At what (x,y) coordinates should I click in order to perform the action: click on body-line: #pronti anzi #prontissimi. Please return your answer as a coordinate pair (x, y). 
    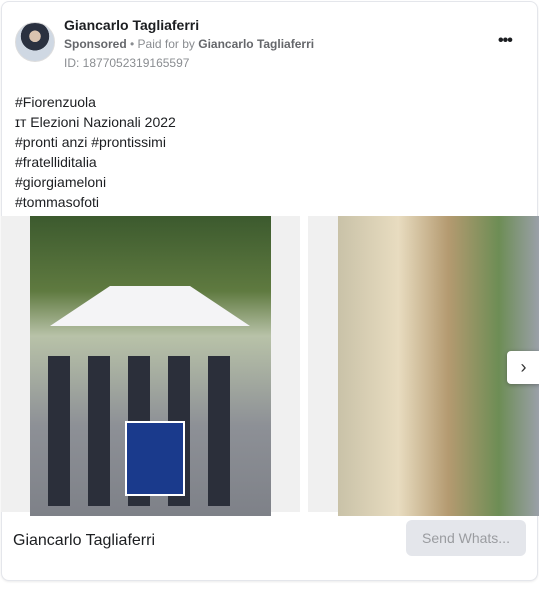
    Looking at the image, I should click on (90, 142).